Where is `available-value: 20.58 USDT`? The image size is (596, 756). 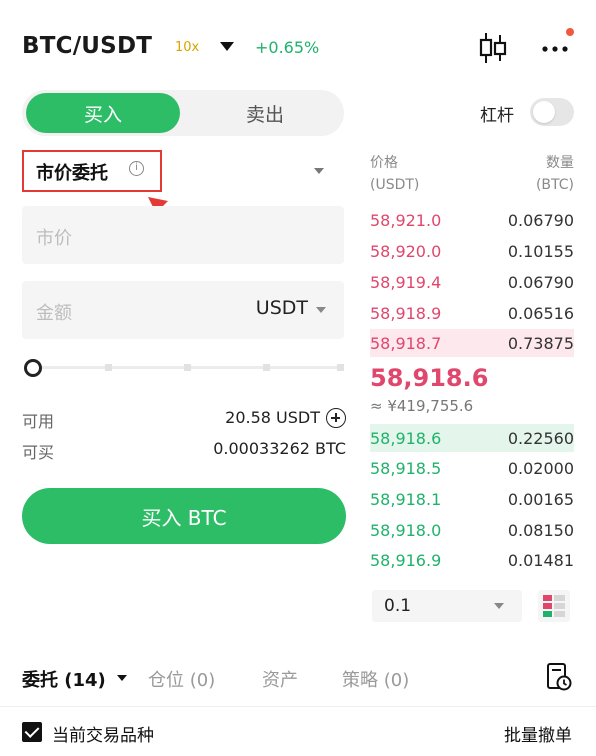 available-value: 20.58 USDT is located at coordinates (272, 417).